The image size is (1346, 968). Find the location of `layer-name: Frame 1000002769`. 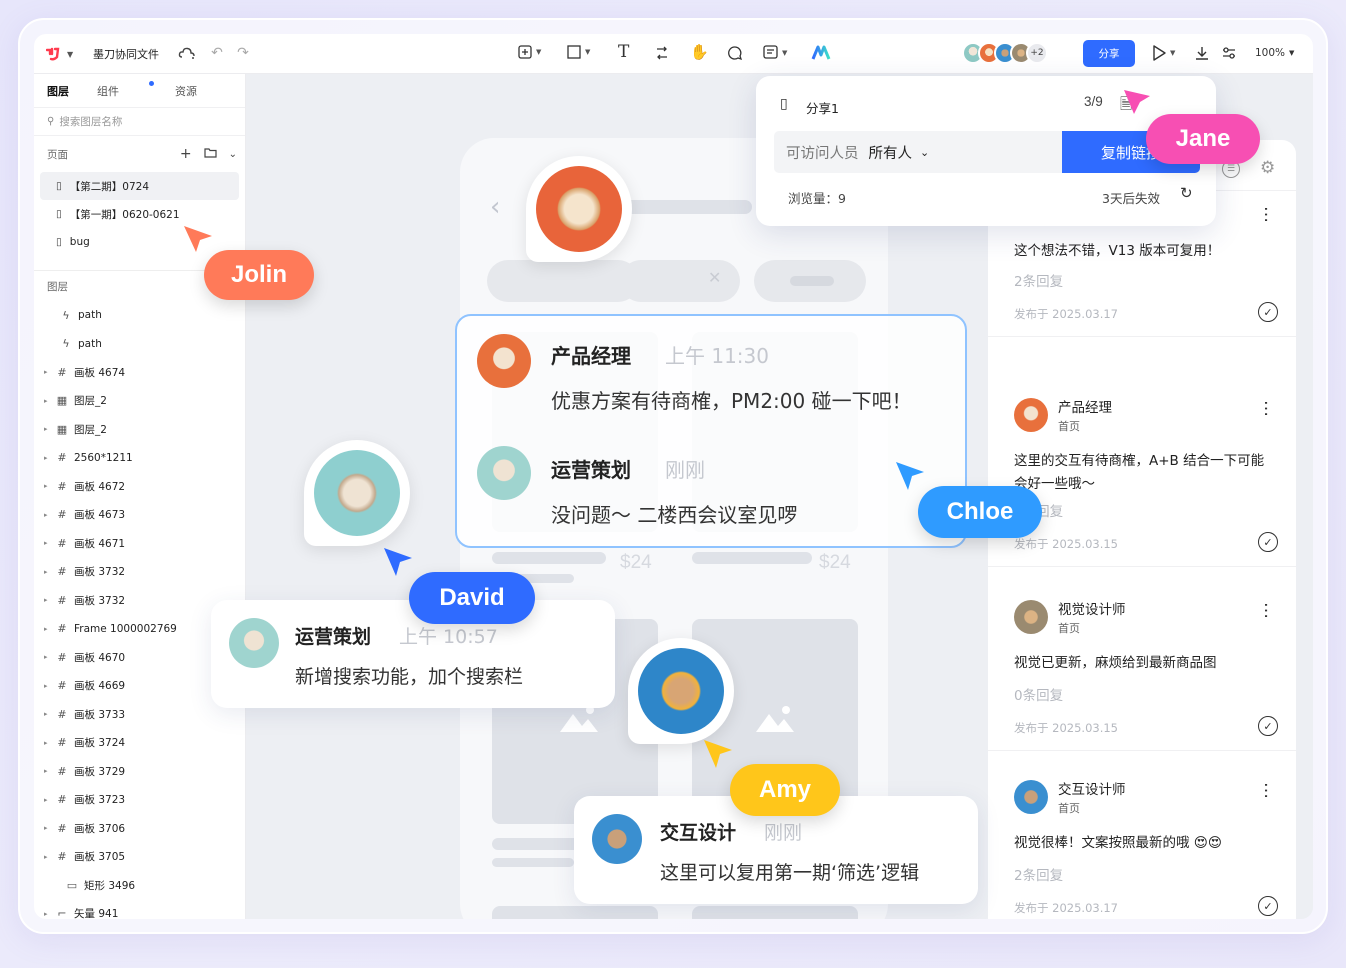

layer-name: Frame 1000002769 is located at coordinates (125, 628).